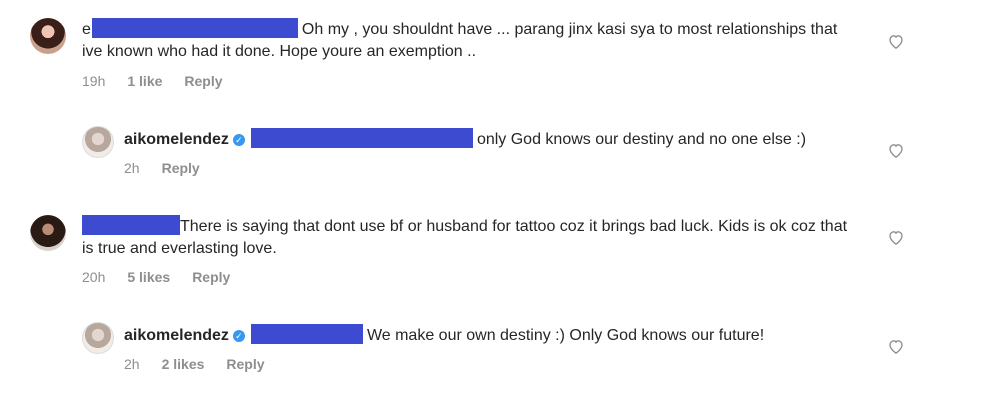  I want to click on comment-meta: 20h 5 likes Reply, so click(167, 277).